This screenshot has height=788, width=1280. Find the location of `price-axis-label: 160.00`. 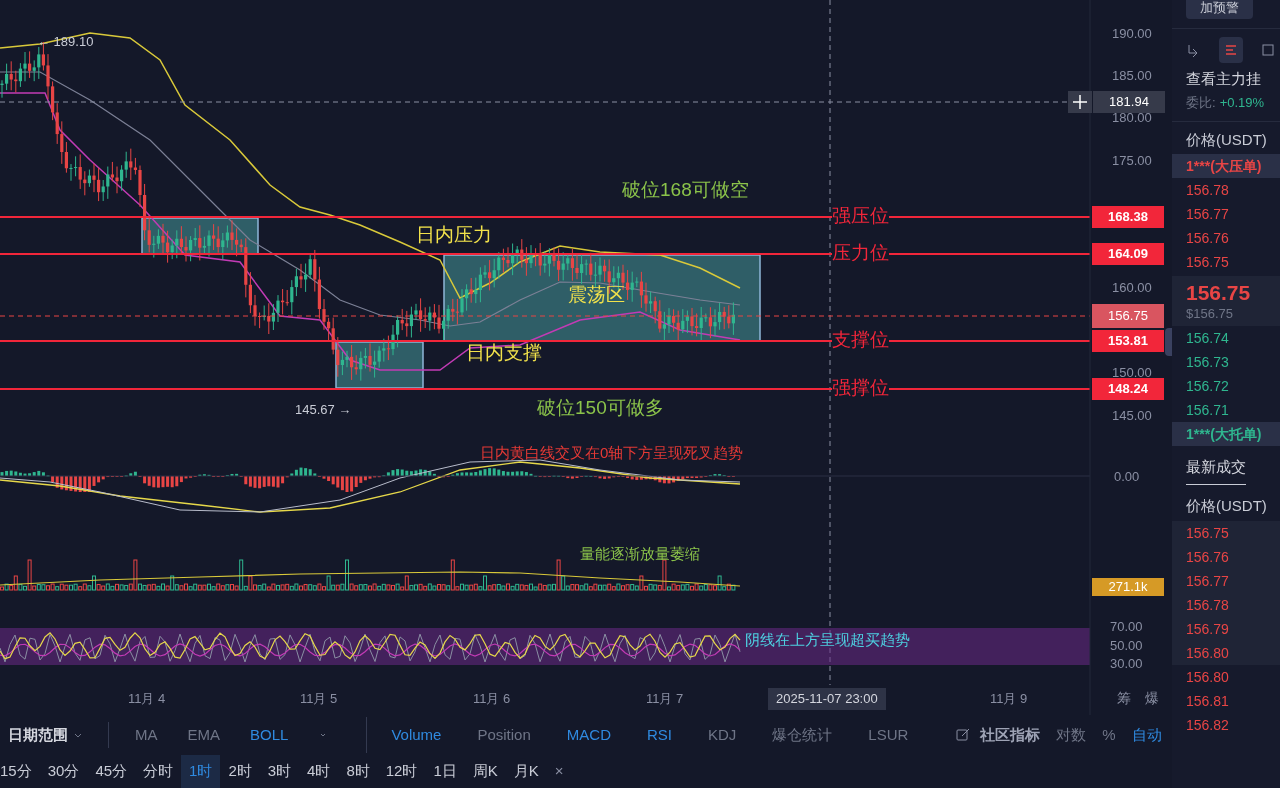

price-axis-label: 160.00 is located at coordinates (1132, 287).